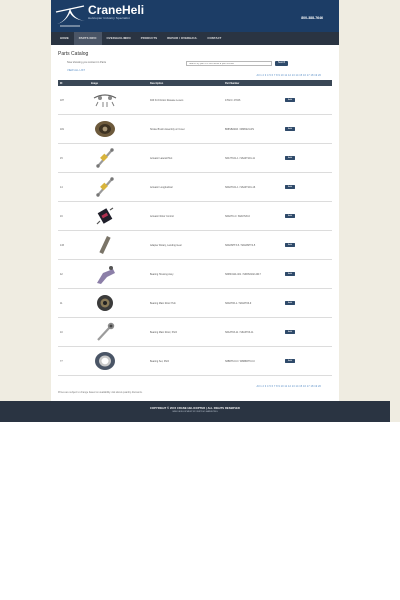  What do you see at coordinates (105, 245) in the screenshot?
I see `adapter-icon` at bounding box center [105, 245].